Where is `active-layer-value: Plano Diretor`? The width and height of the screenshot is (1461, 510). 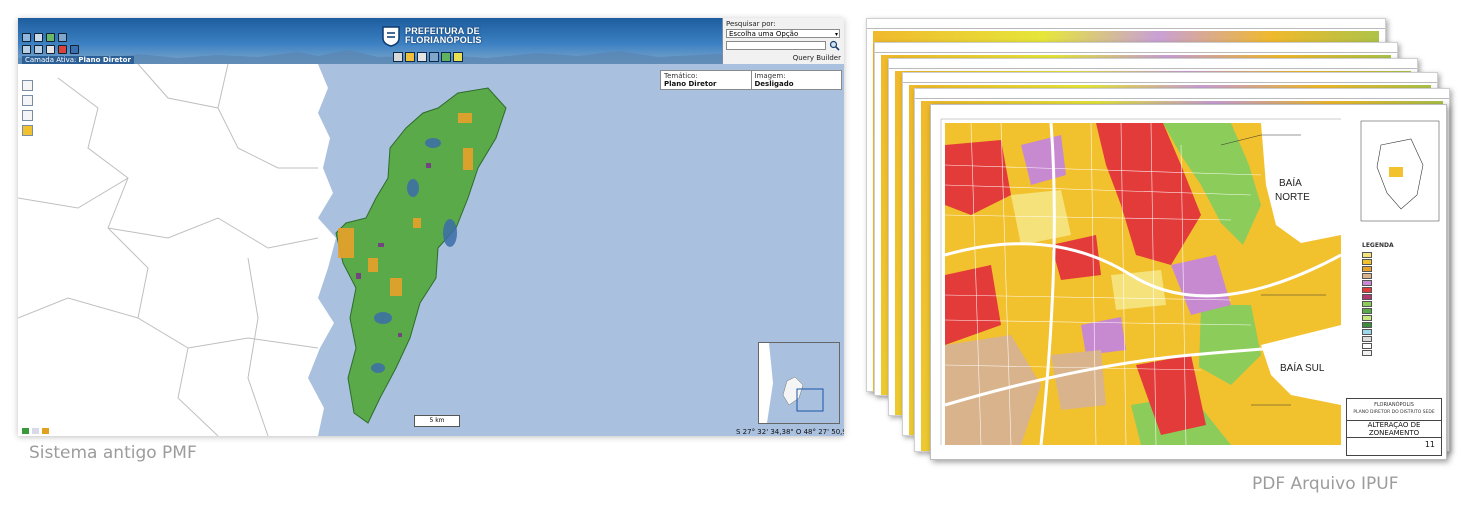
active-layer-value: Plano Diretor is located at coordinates (104, 60).